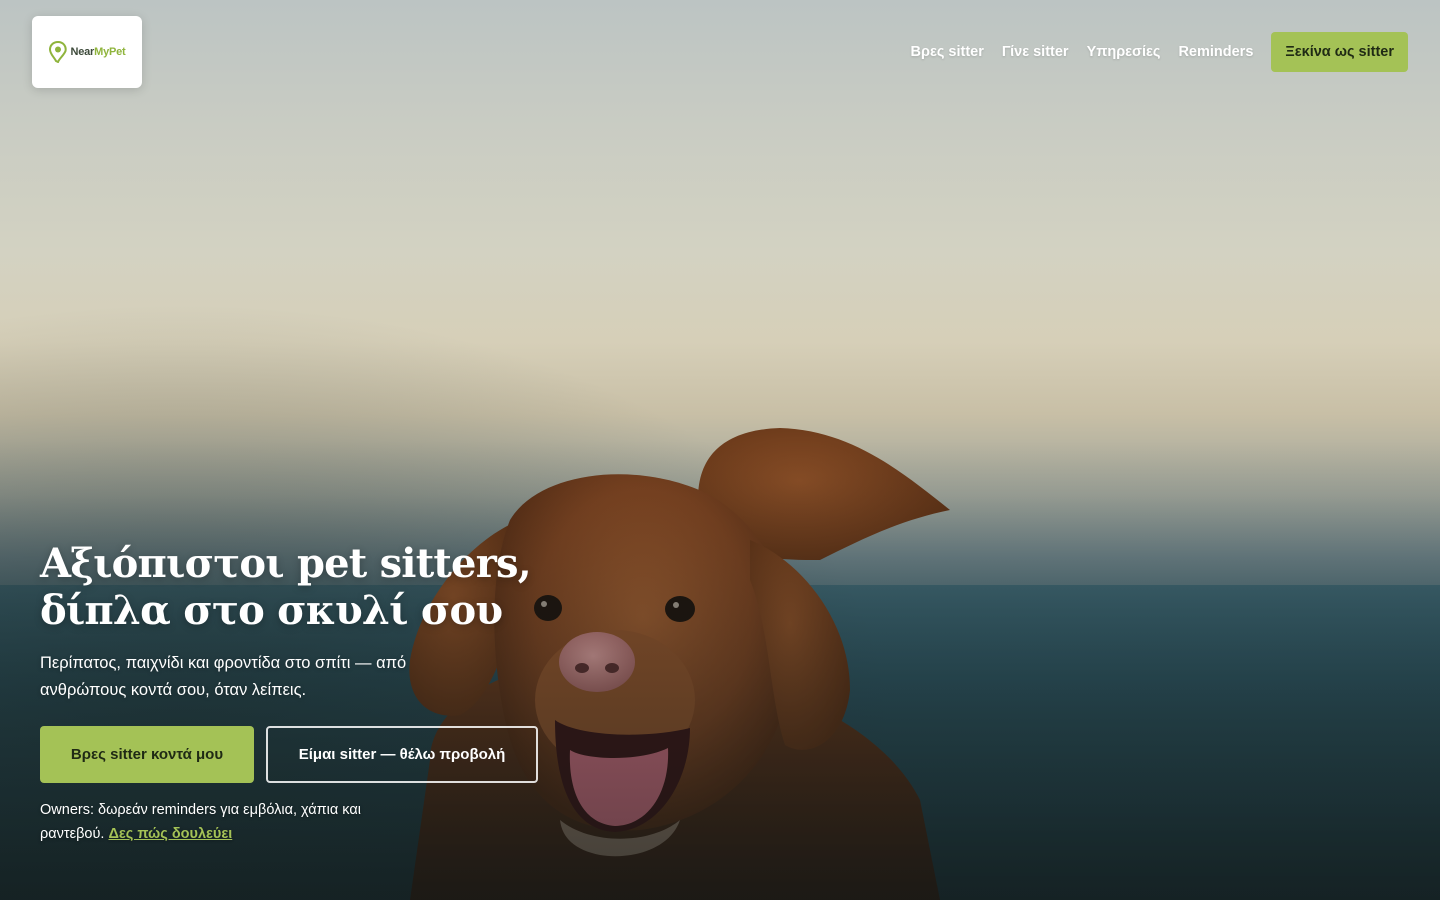 The width and height of the screenshot is (1440, 900). Describe the element at coordinates (1339, 52) in the screenshot. I see `start-as-sitter-button: Ξεκίνα ως sitter` at that location.